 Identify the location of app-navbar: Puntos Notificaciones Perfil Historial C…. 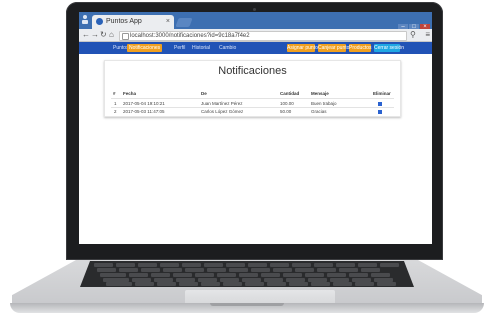
(255, 48).